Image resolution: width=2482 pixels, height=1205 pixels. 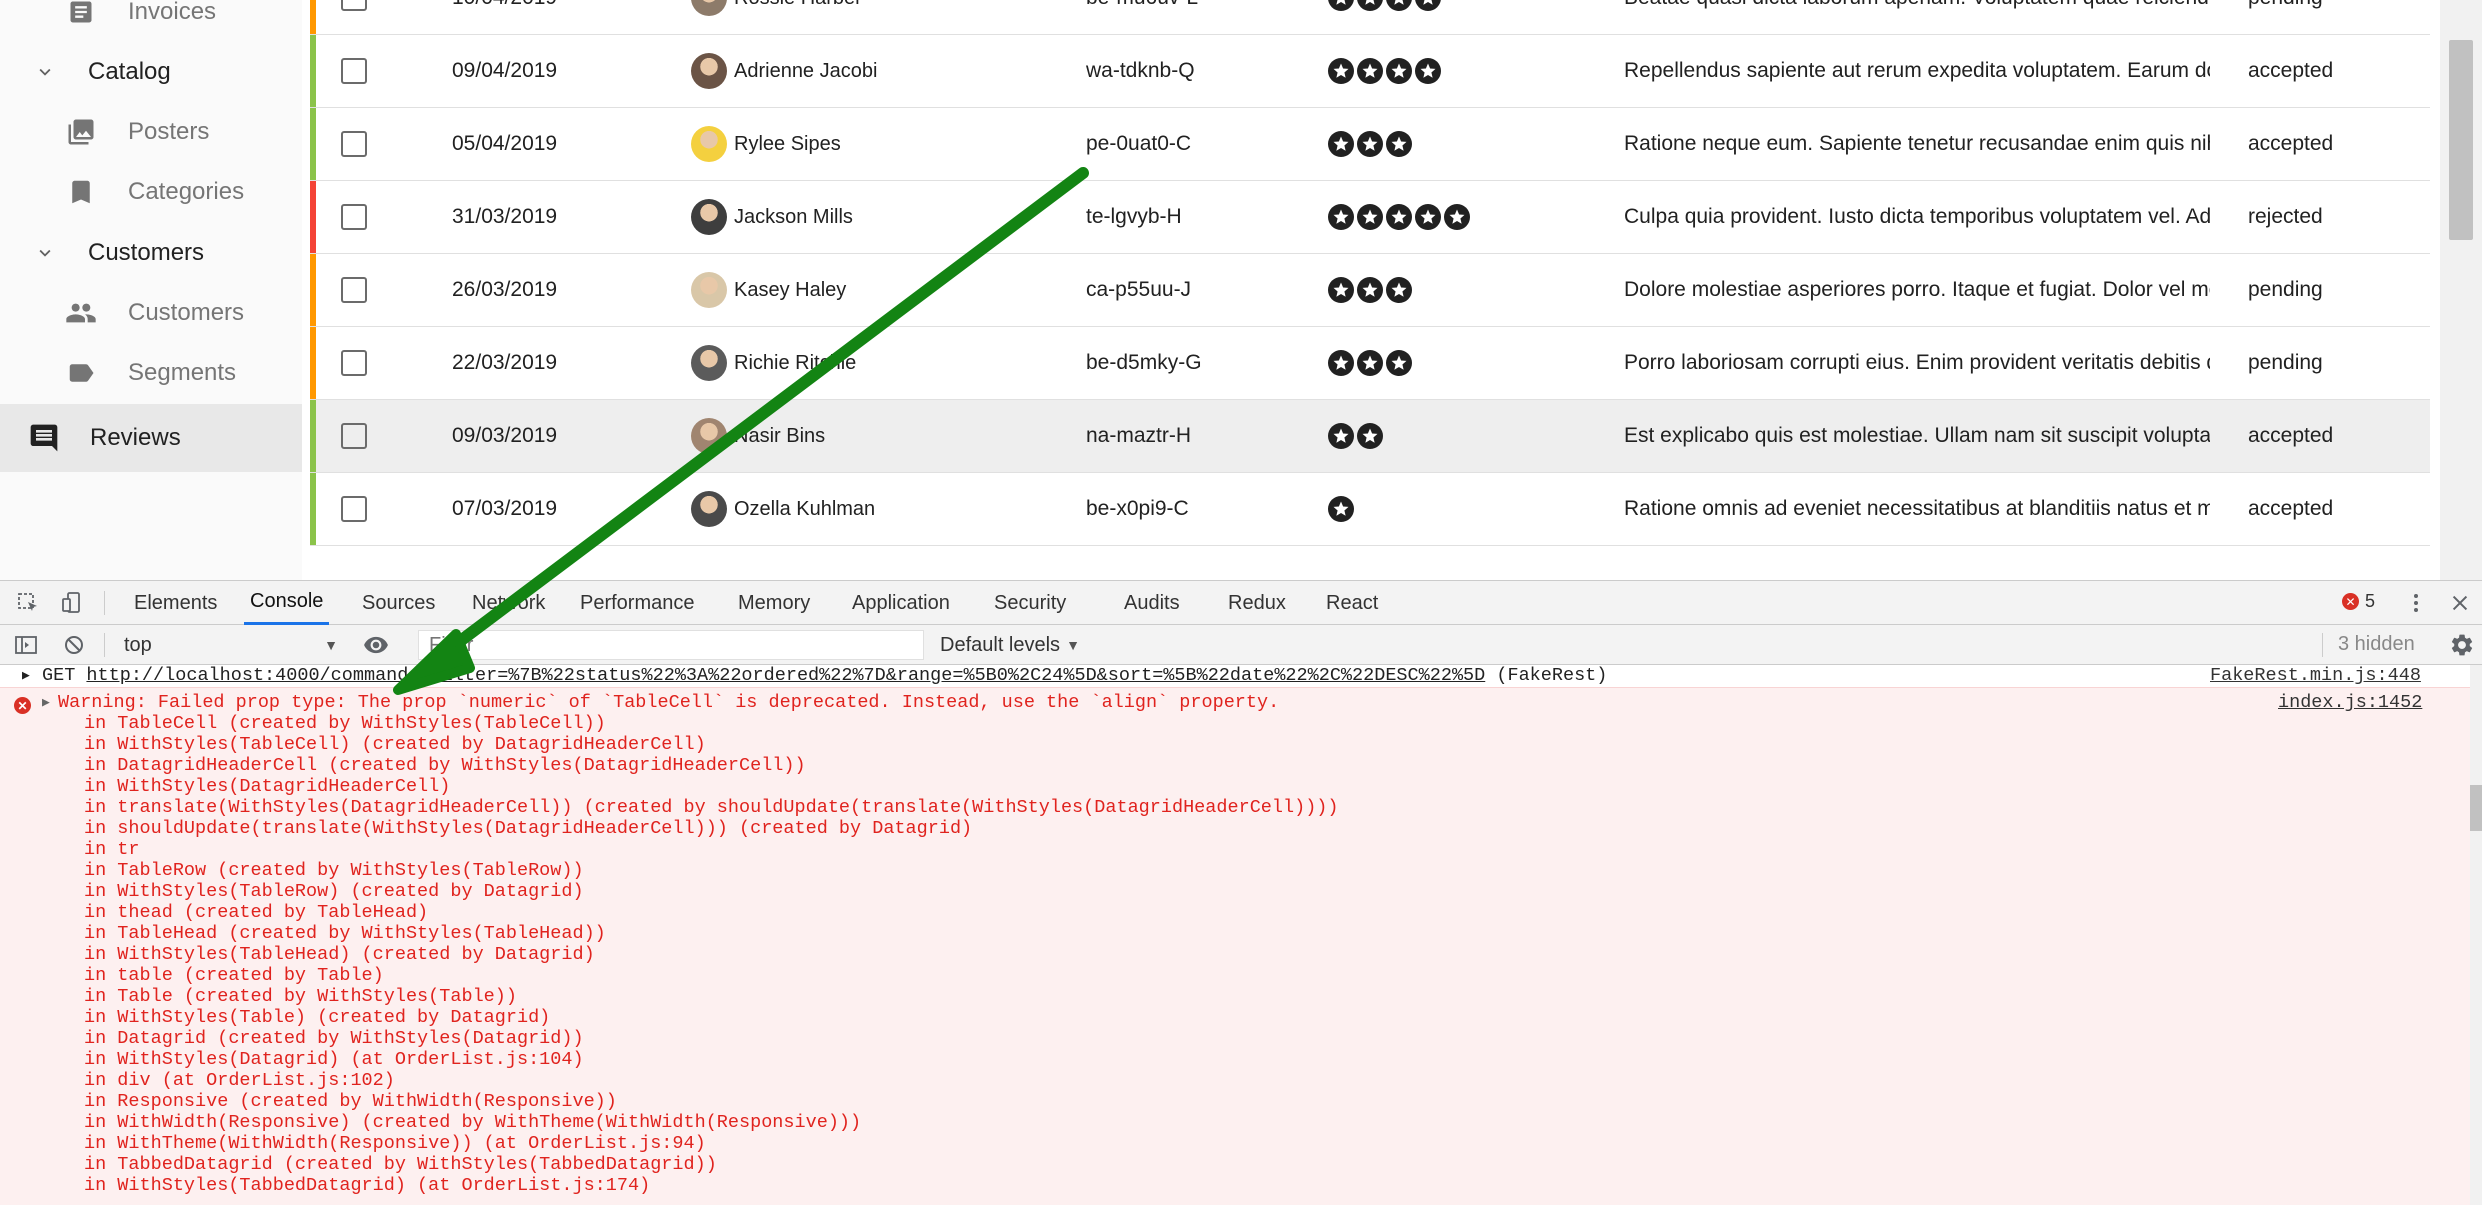 What do you see at coordinates (231, 645) in the screenshot?
I see `context-selector: top ▼` at bounding box center [231, 645].